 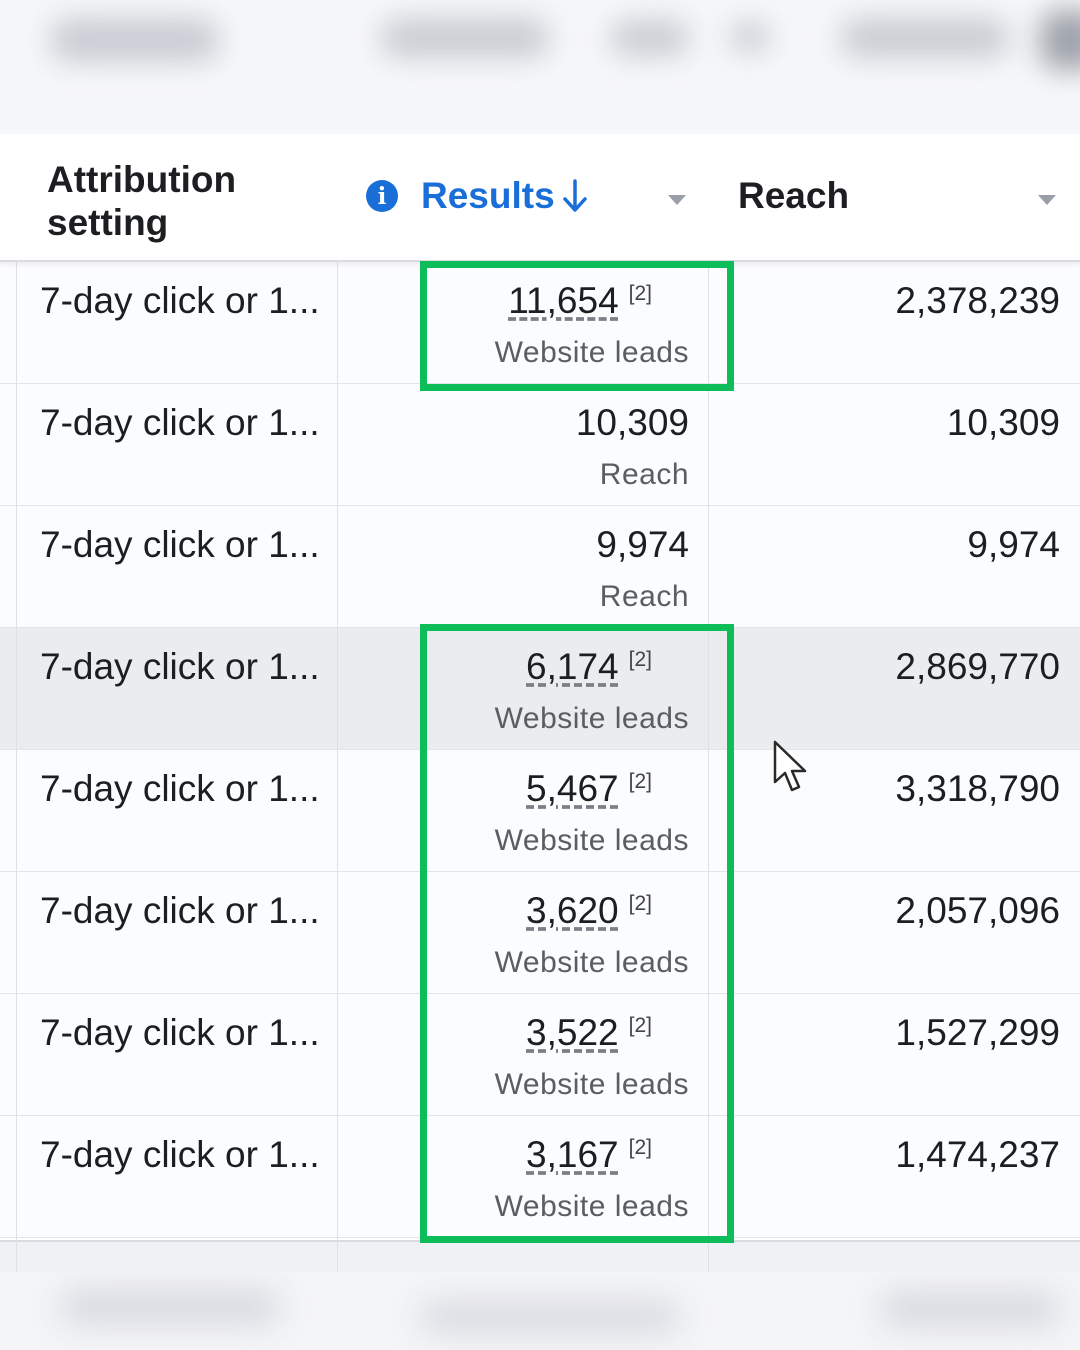 I want to click on mouse-pointer-icon, so click(x=790, y=766).